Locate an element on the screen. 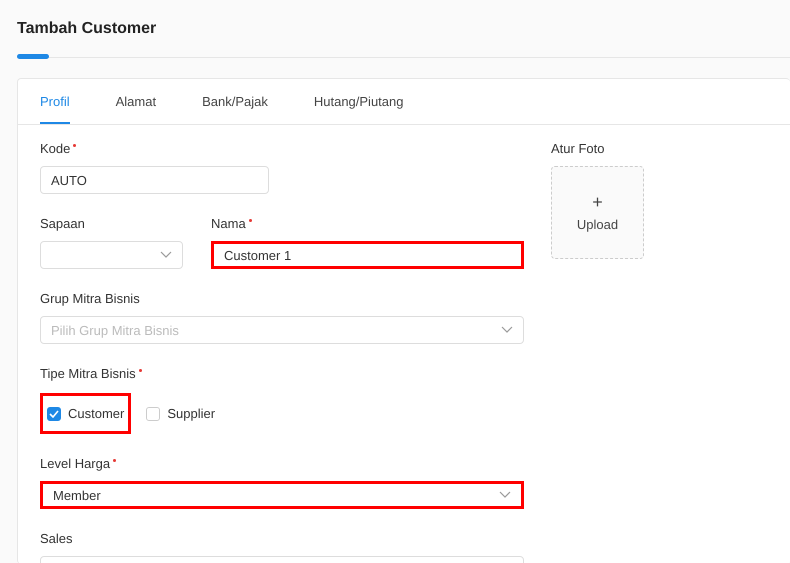  page-title: Tambah Customer is located at coordinates (87, 29).